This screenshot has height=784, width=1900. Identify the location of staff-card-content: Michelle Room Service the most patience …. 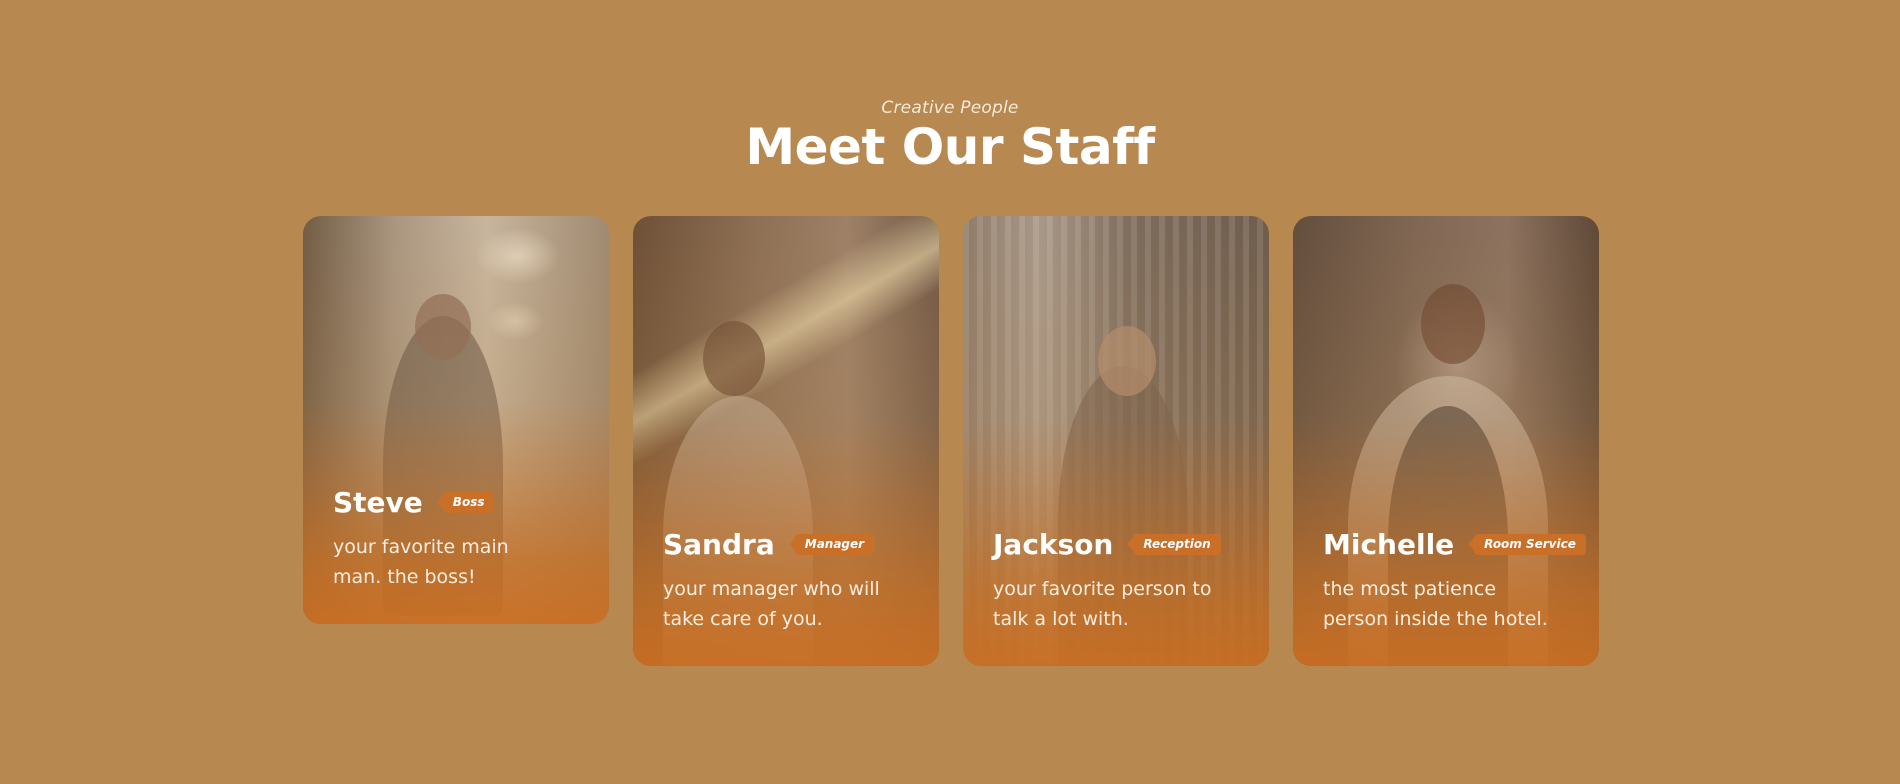
(1454, 580).